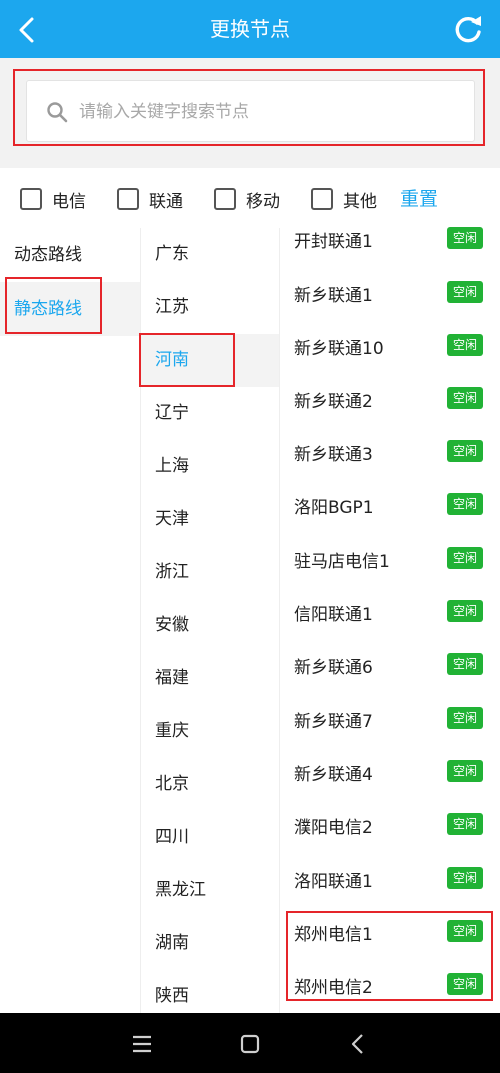  I want to click on node-item: 开封联通1 空闲, so click(390, 239).